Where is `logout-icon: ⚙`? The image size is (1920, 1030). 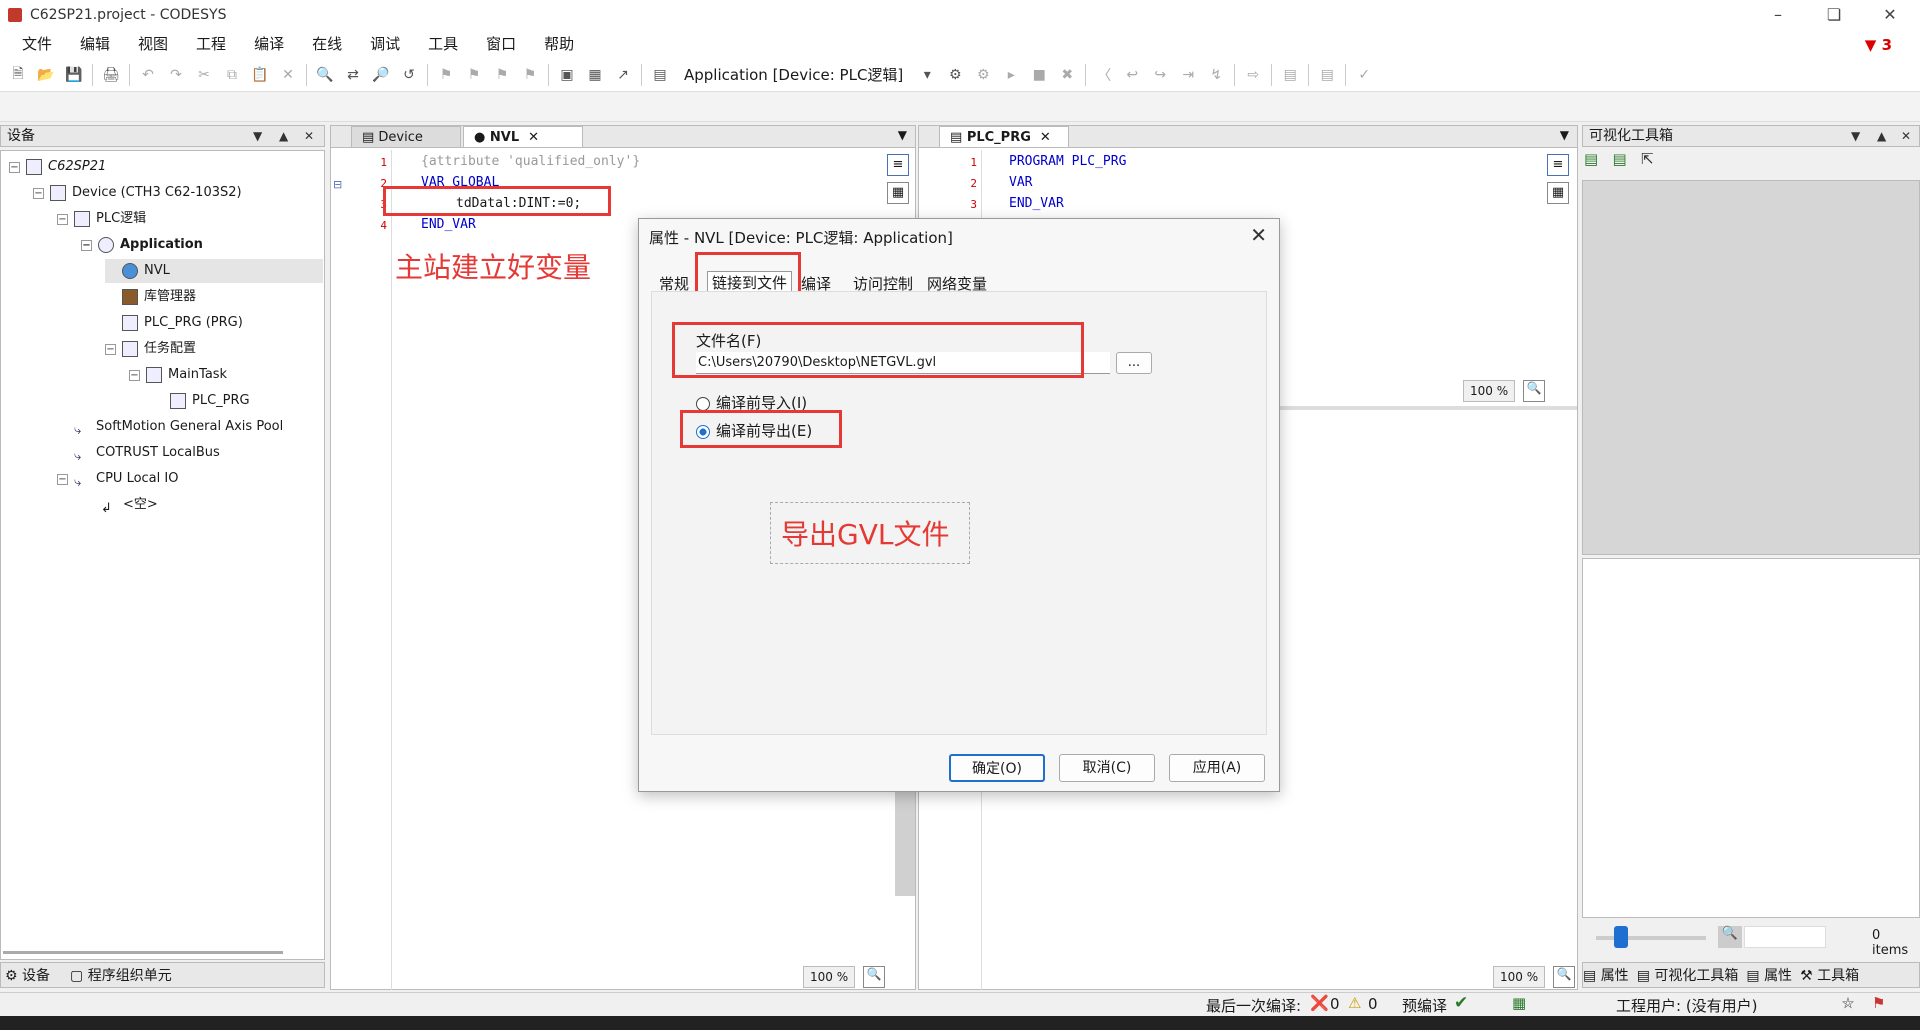
logout-icon: ⚙ is located at coordinates (983, 75).